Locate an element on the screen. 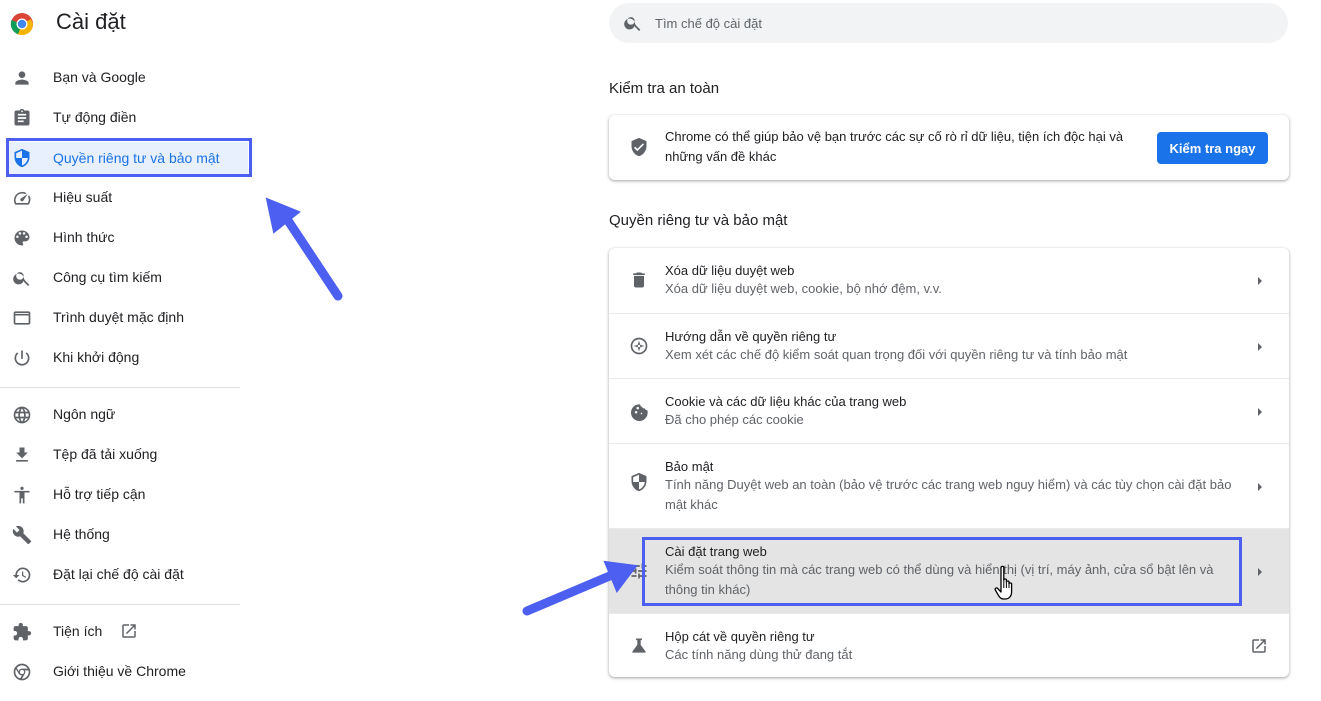  hand-cursor-icon is located at coordinates (1003, 582).